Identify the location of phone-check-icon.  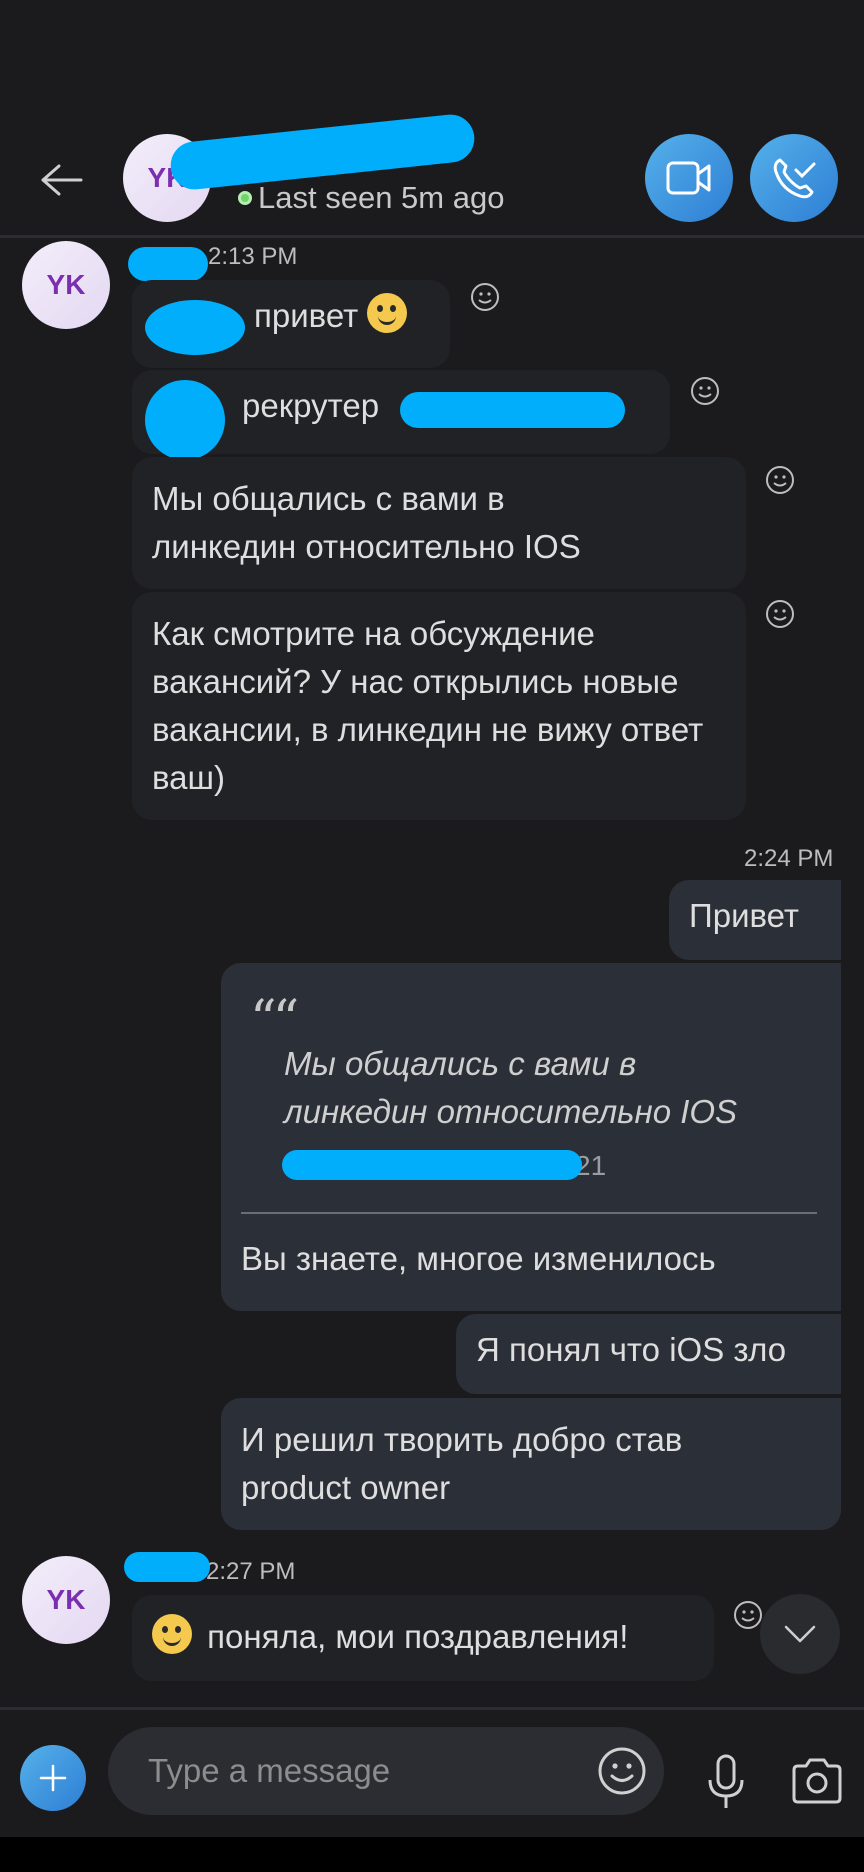
(794, 178).